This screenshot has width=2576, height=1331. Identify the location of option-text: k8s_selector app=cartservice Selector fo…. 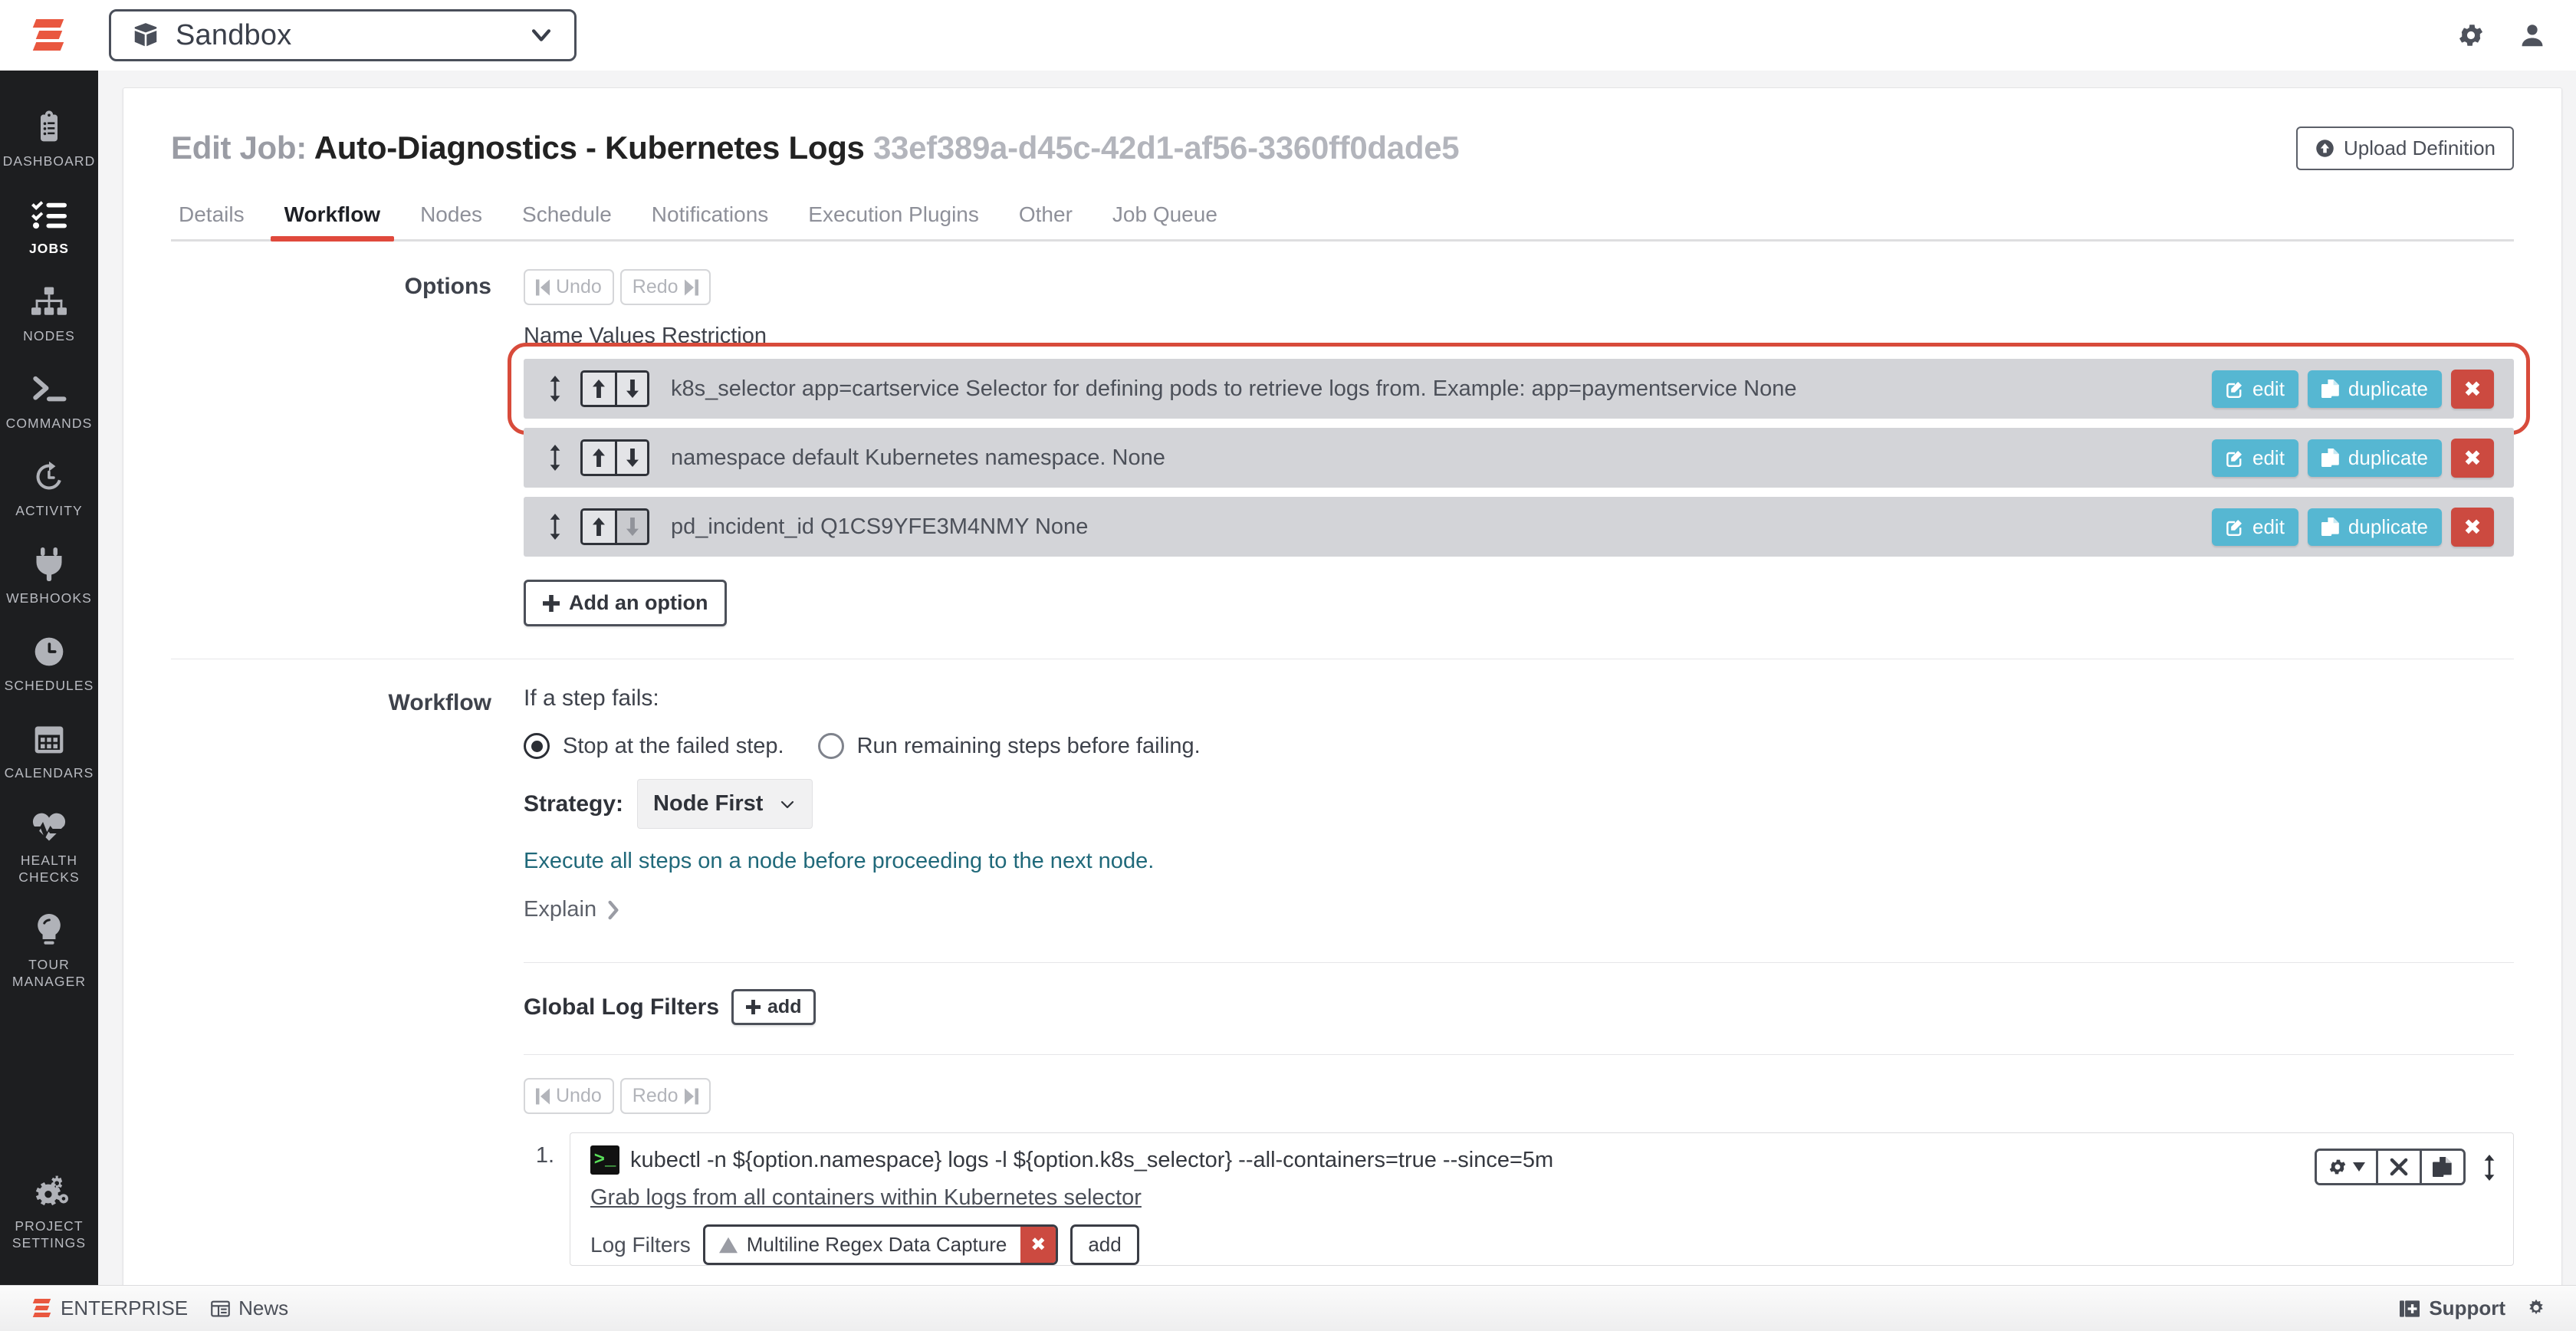
(1234, 388).